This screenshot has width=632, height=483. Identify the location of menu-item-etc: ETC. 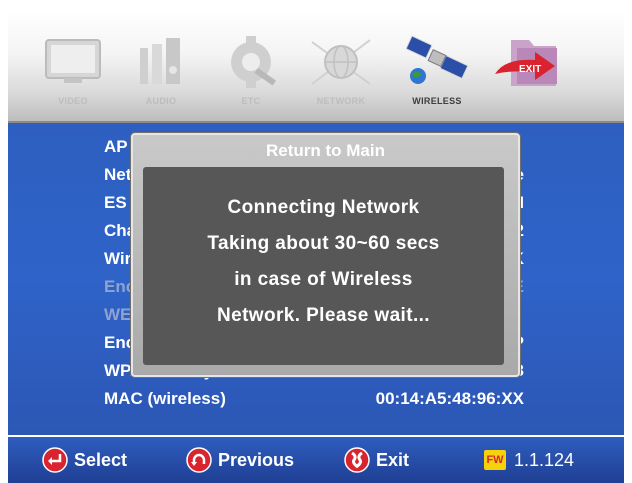
(251, 74).